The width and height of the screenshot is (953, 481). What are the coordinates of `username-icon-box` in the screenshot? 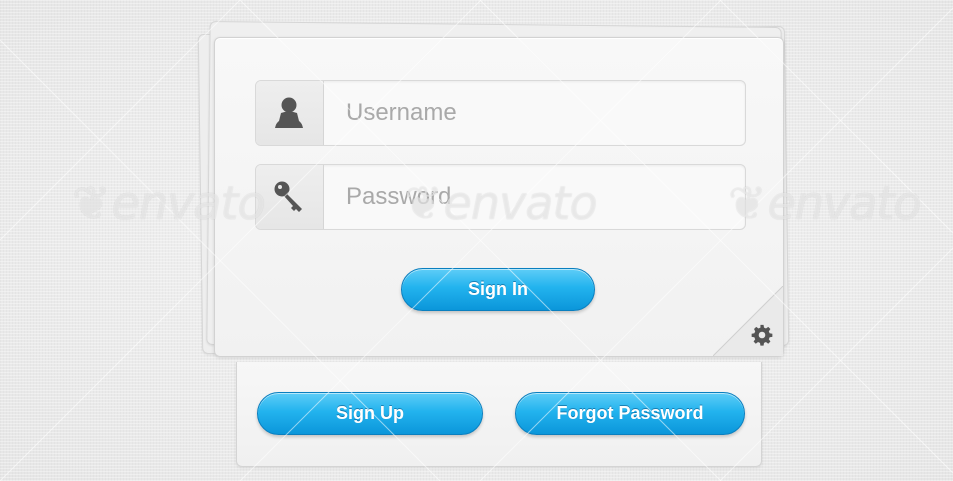 It's located at (290, 113).